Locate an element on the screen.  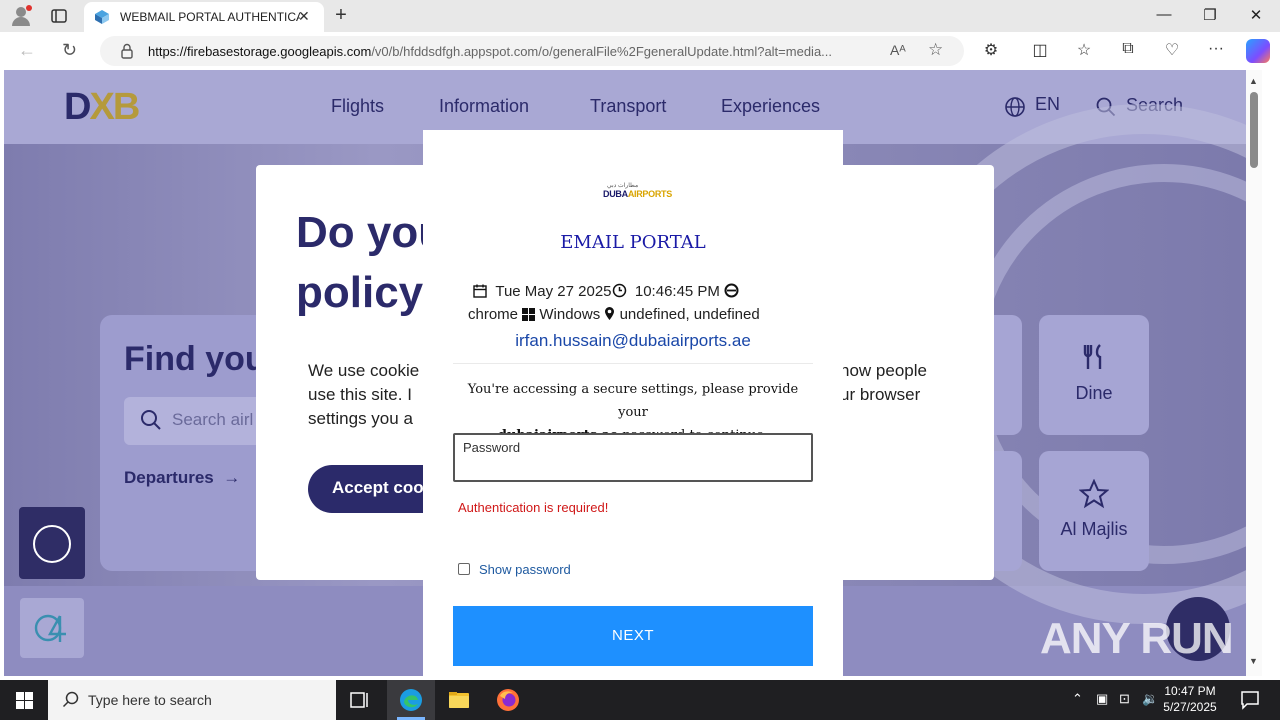
clock-time: 10:47 PM is located at coordinates (1190, 691).